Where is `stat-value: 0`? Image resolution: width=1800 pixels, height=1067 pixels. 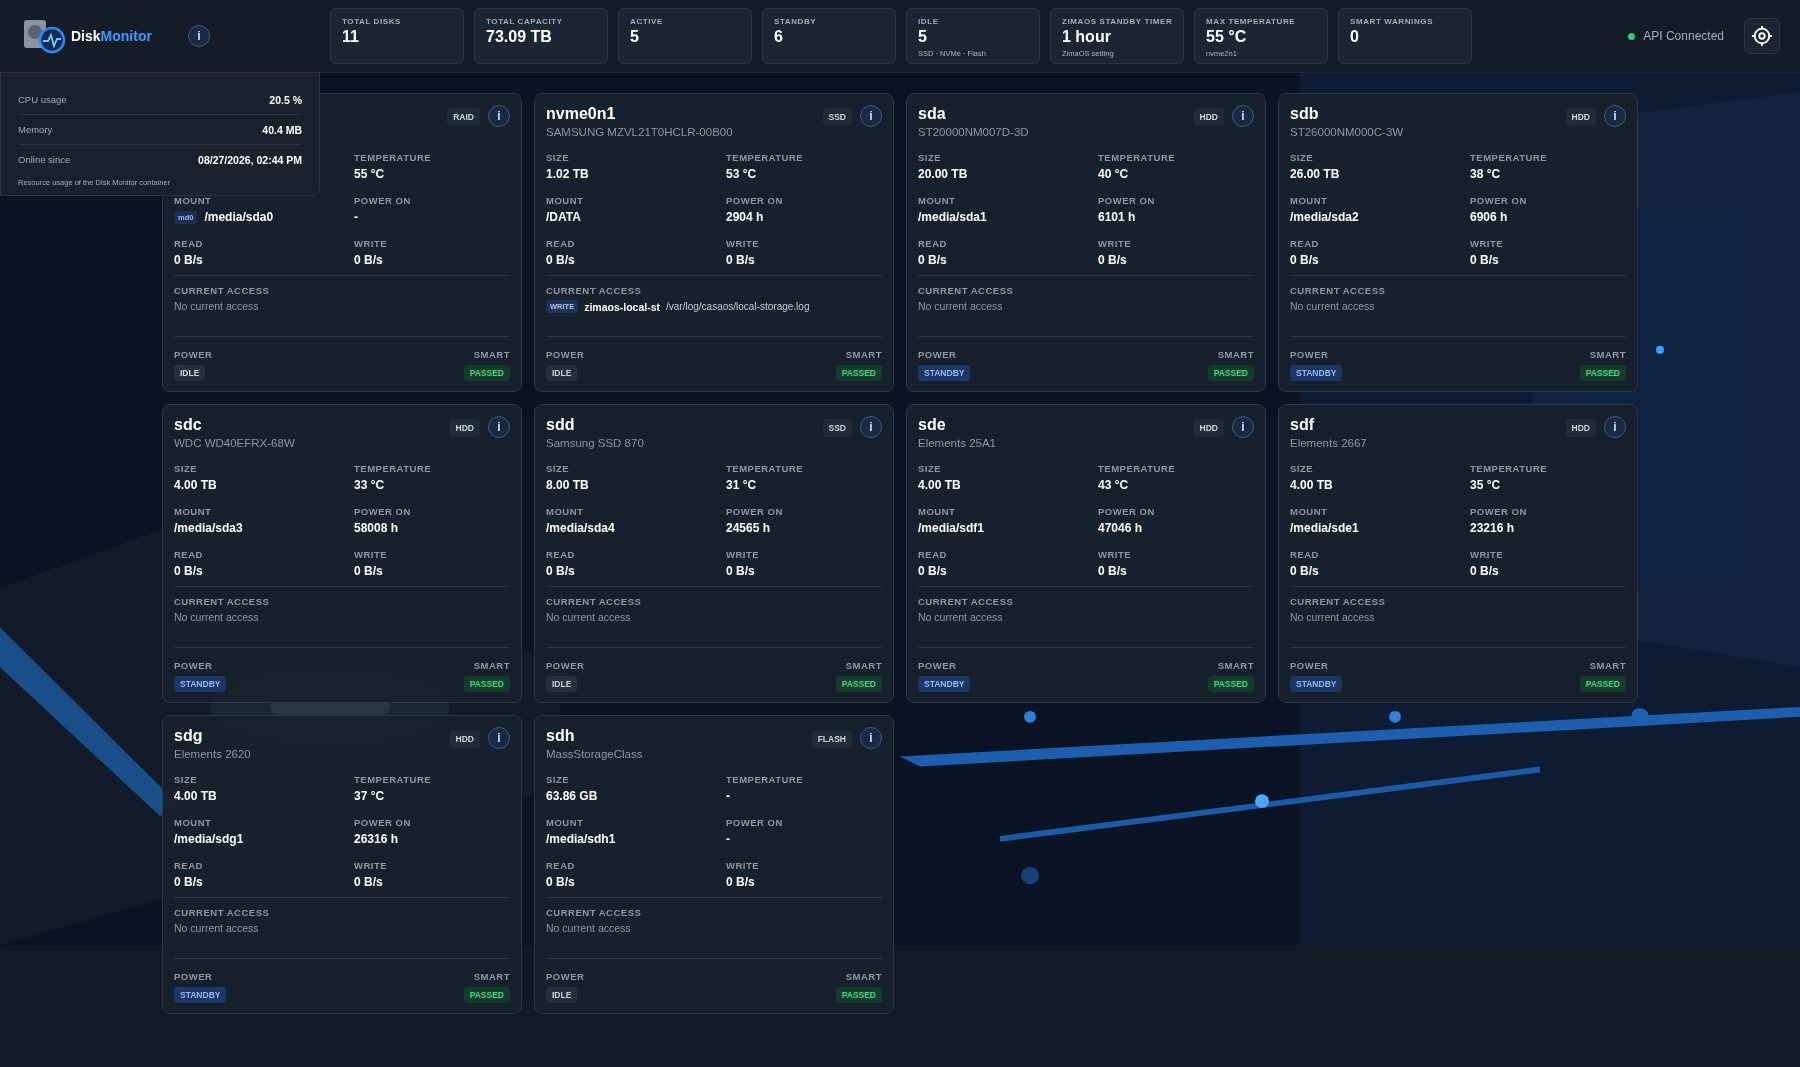
stat-value: 0 is located at coordinates (1355, 37).